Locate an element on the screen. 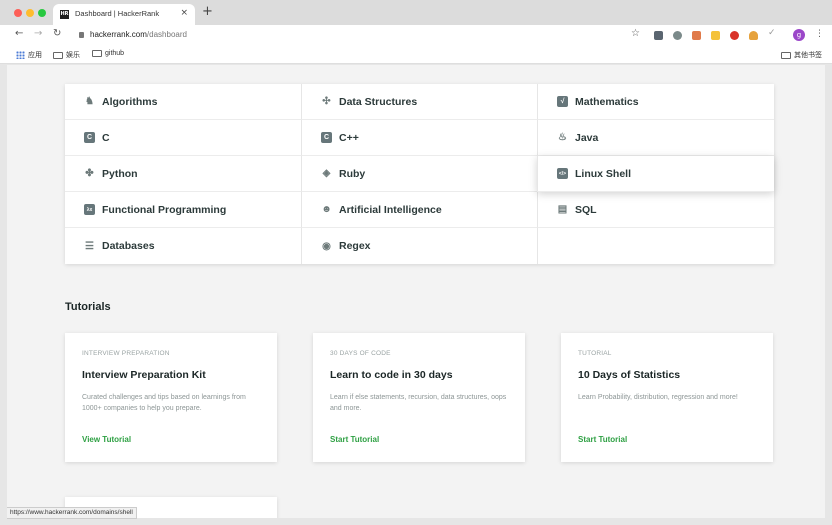 This screenshot has height=525, width=832. domain-label: C is located at coordinates (106, 137).